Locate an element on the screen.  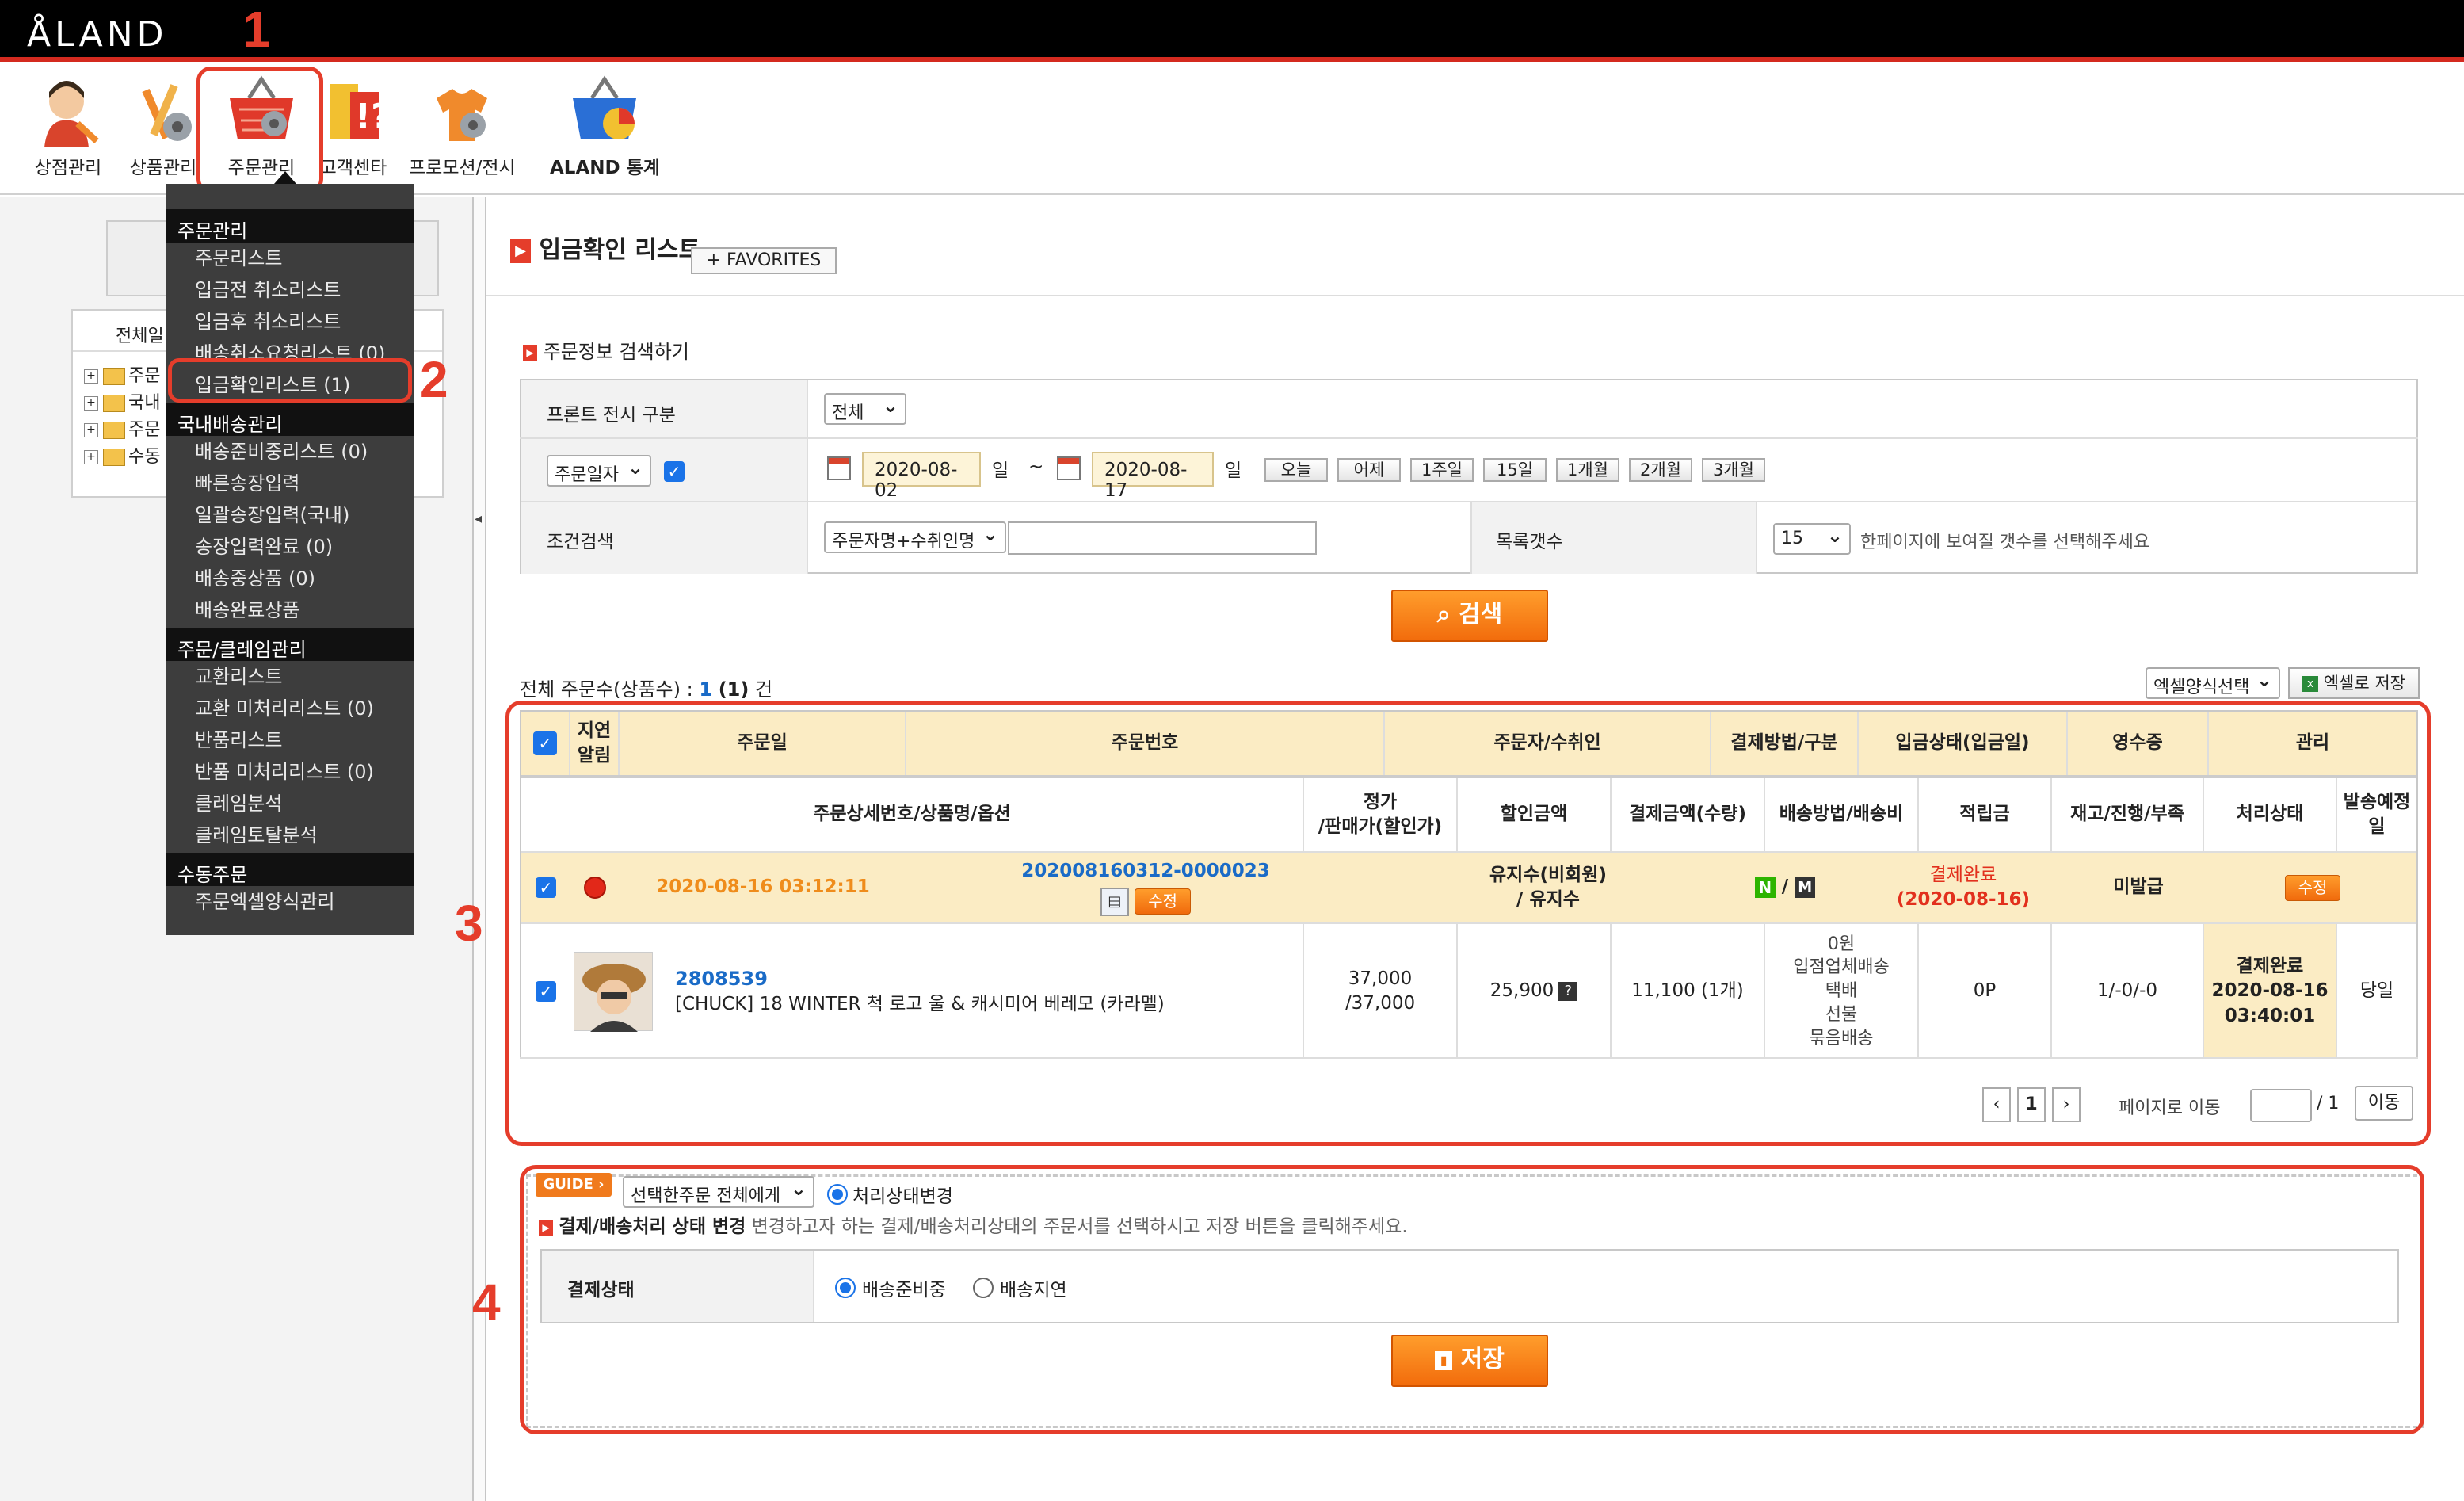
callout-4: 4 is located at coordinates (486, 1303).